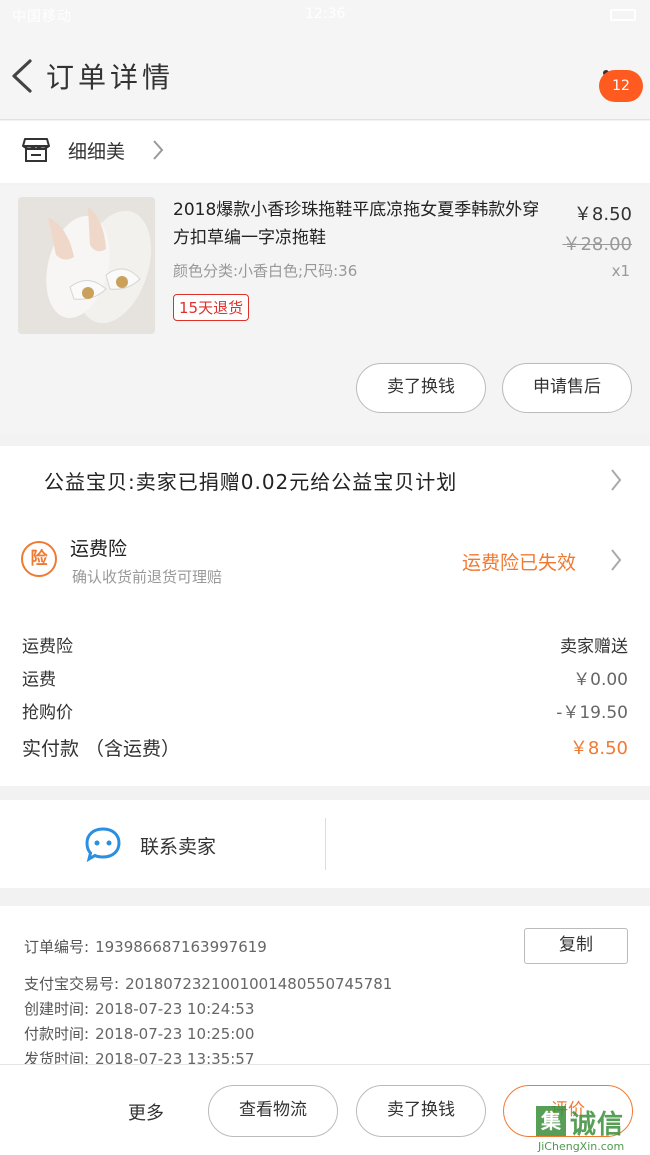  Describe the element at coordinates (146, 1112) in the screenshot. I see `more-button: 更多` at that location.